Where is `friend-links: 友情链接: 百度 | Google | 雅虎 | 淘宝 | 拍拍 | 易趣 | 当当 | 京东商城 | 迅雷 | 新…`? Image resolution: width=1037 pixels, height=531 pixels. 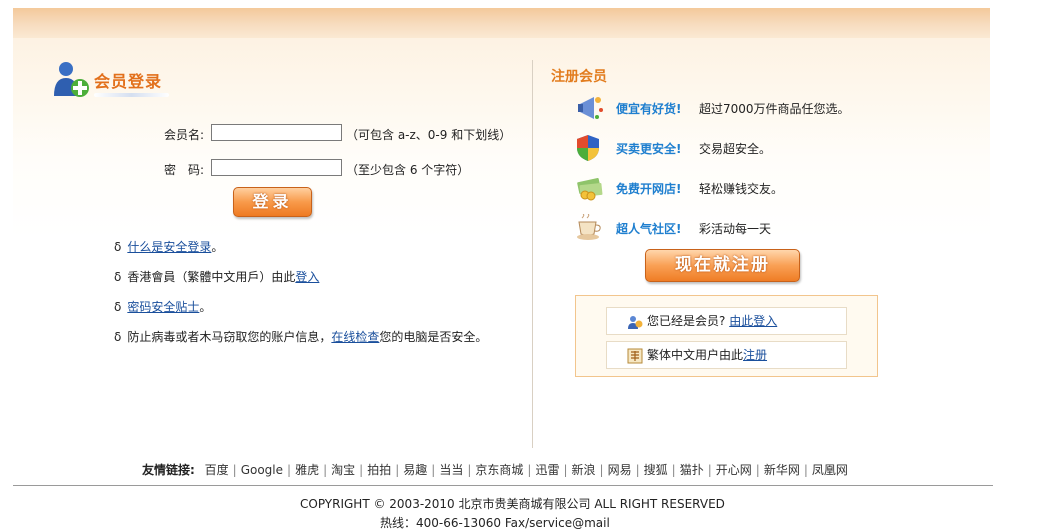 friend-links: 友情链接: 百度 | Google | 雅虎 | 淘宝 | 拍拍 | 易趣 | 当当 | 京东商城 | 迅雷 | 新… is located at coordinates (495, 470).